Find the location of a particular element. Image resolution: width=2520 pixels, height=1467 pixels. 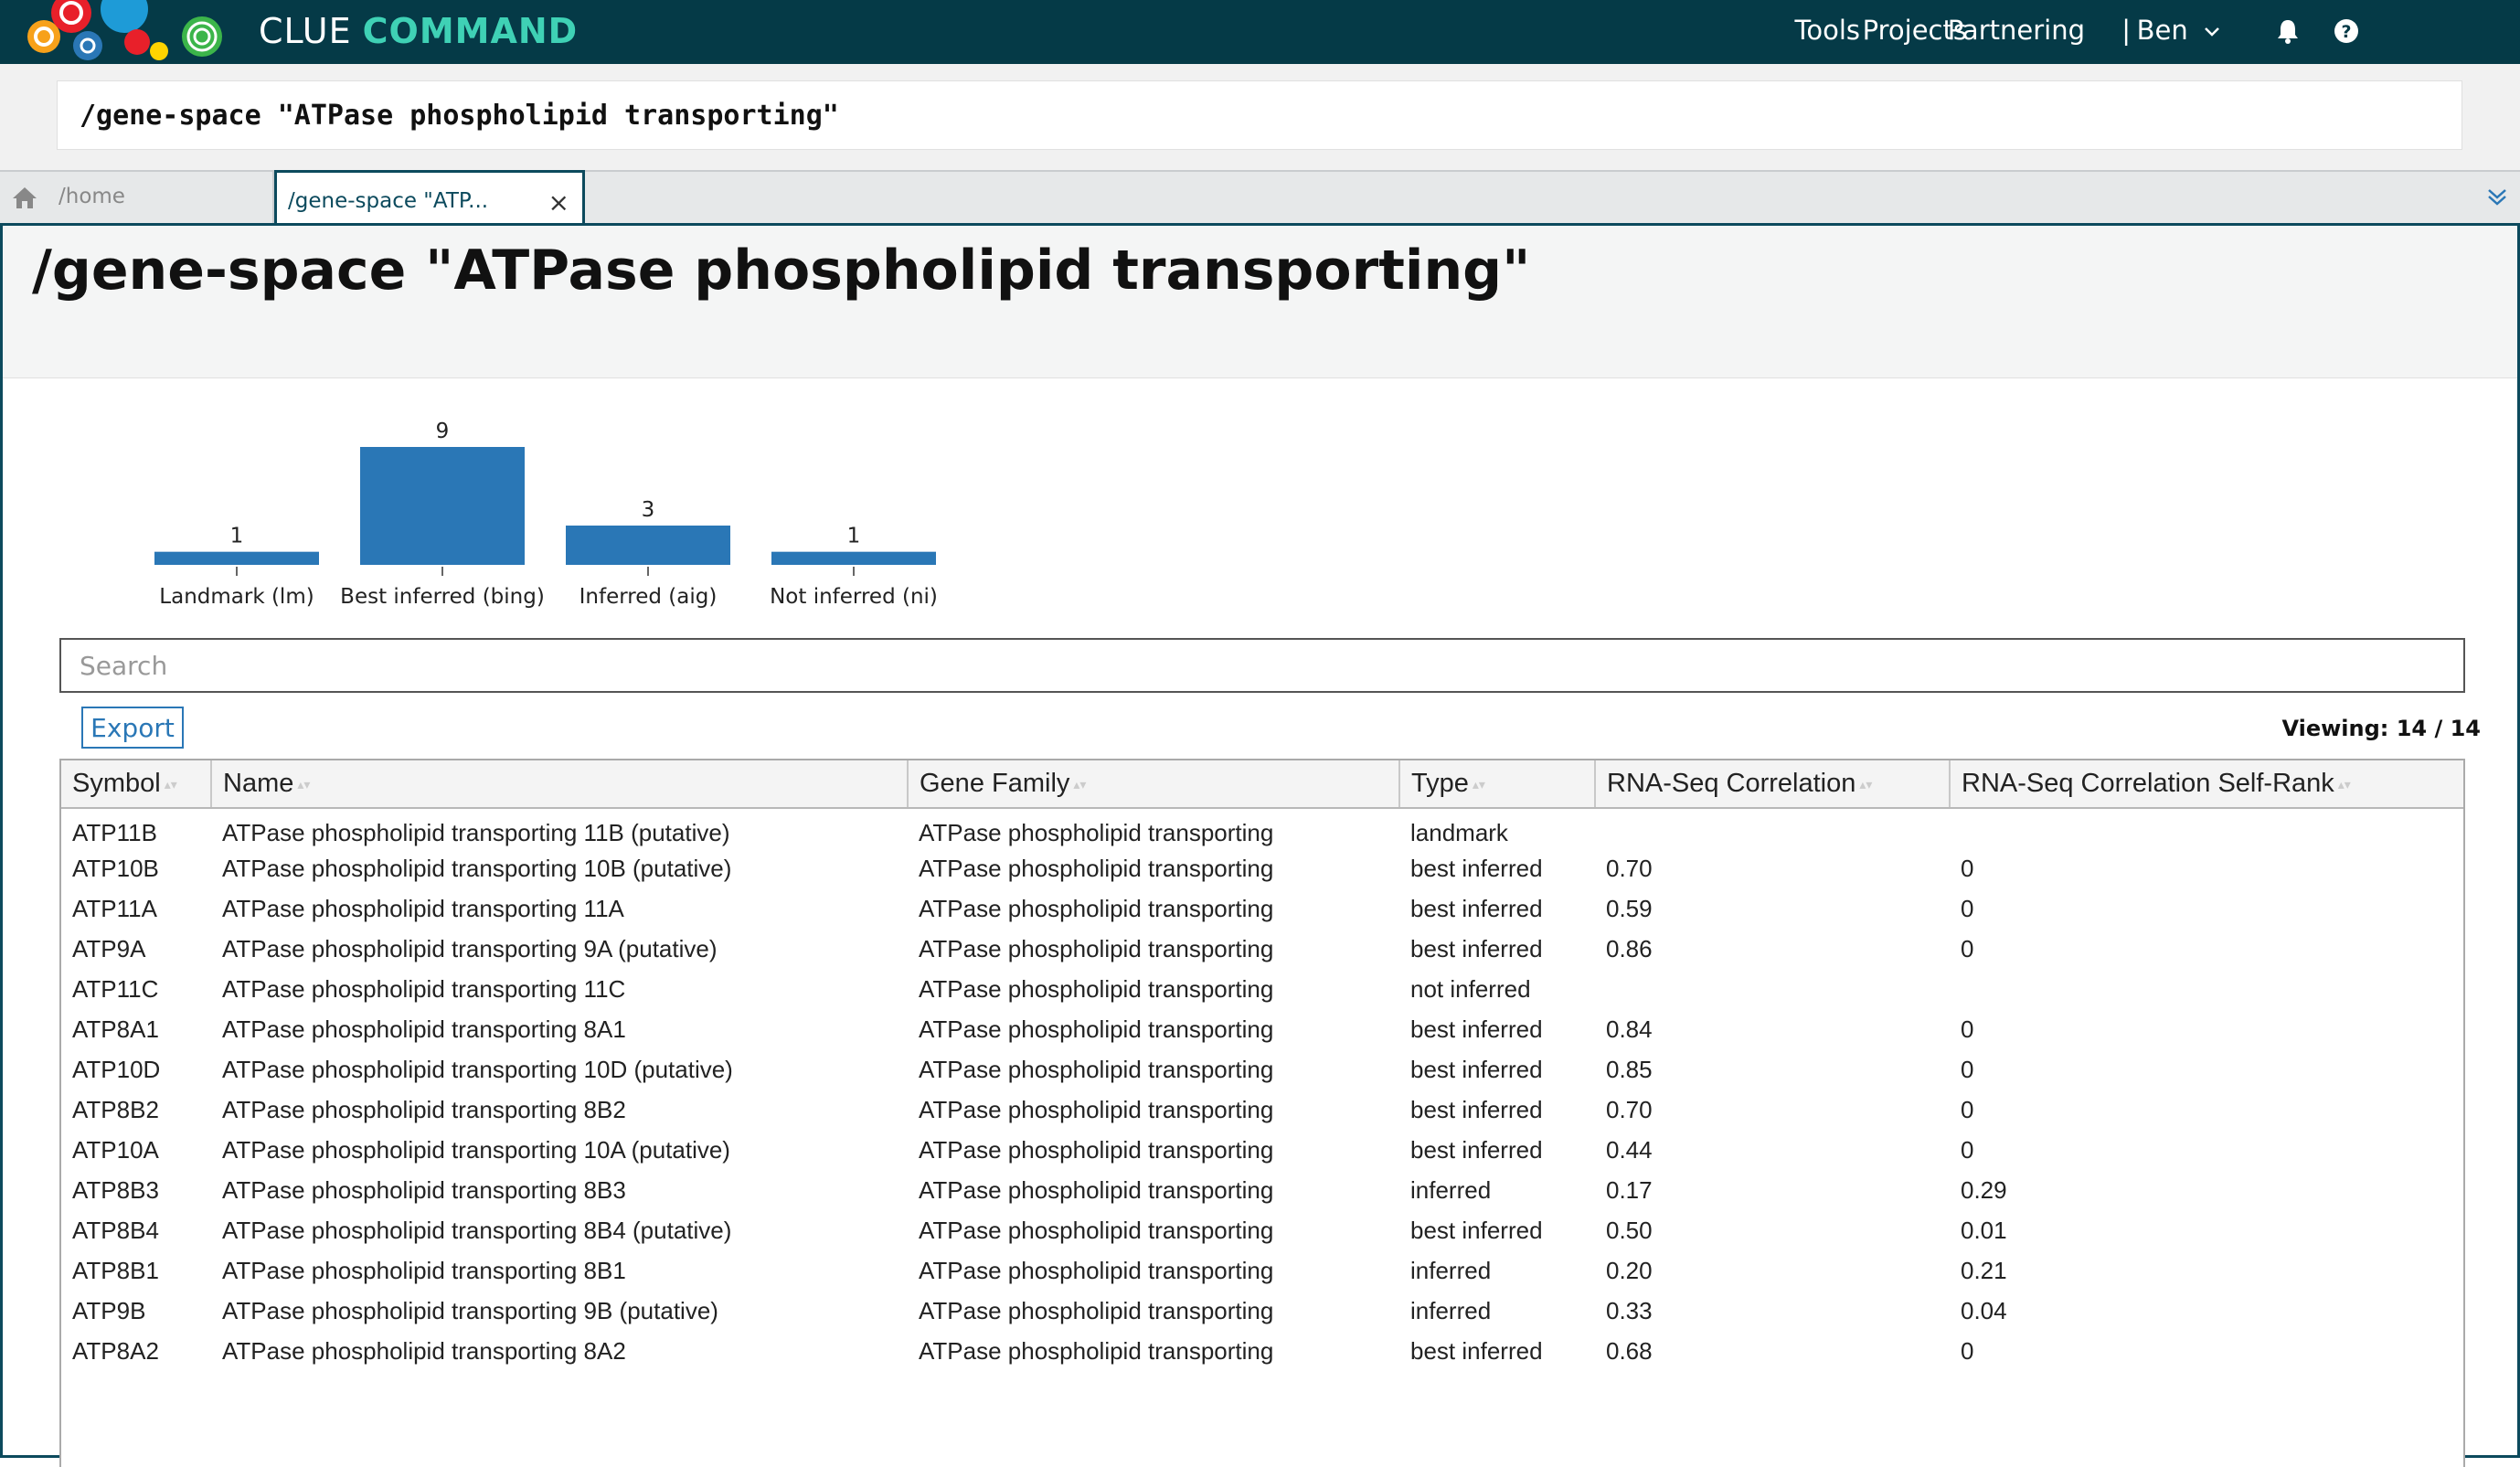

clue-logo is located at coordinates (129, 32).